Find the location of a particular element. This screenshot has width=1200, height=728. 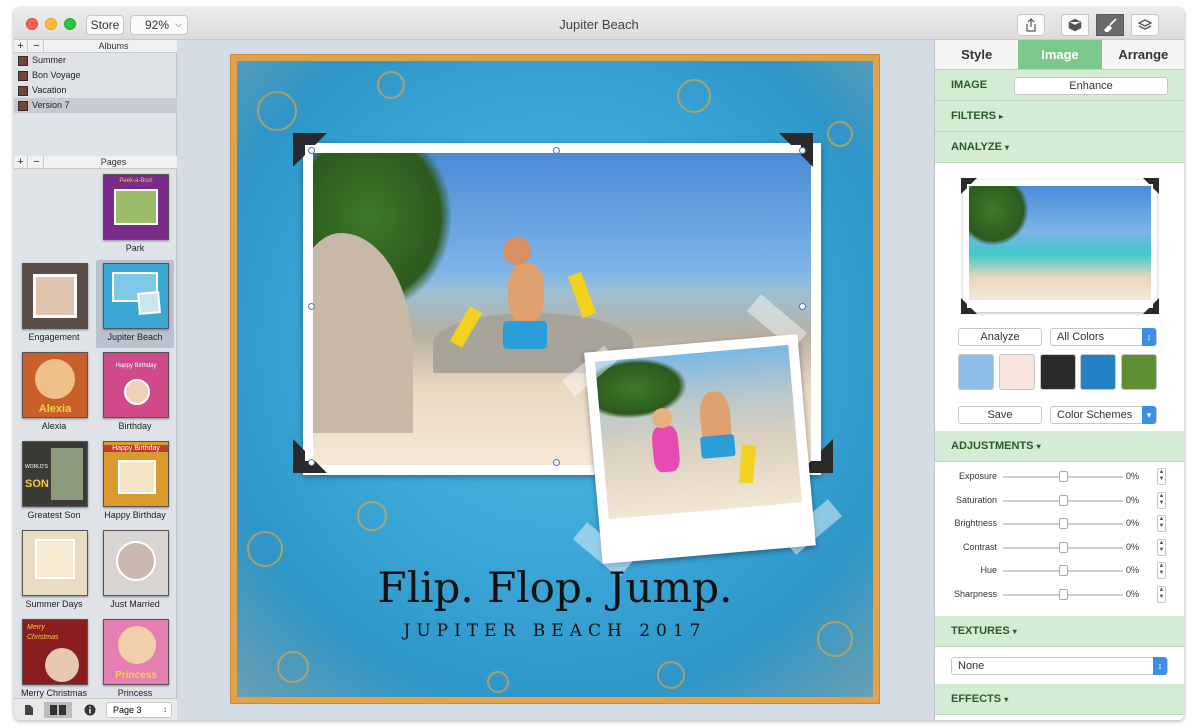

princess-thumb-text: Princess is located at coordinates (136, 675).